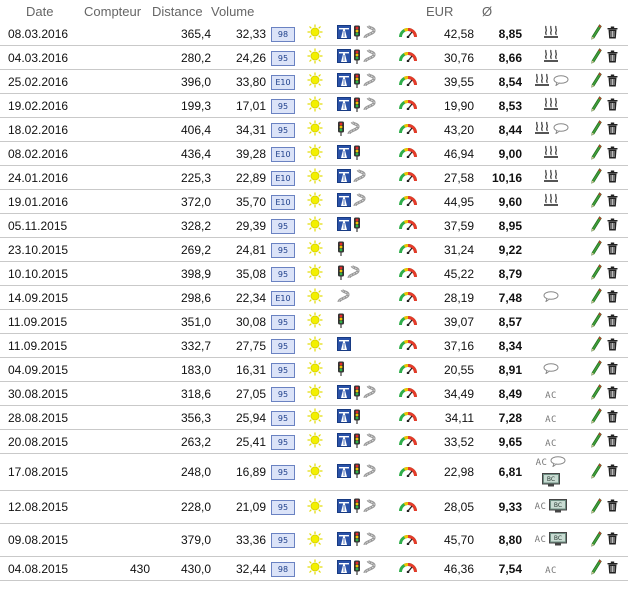 The width and height of the screenshot is (628, 607). What do you see at coordinates (238, 11) in the screenshot?
I see `header-volume: Volume` at bounding box center [238, 11].